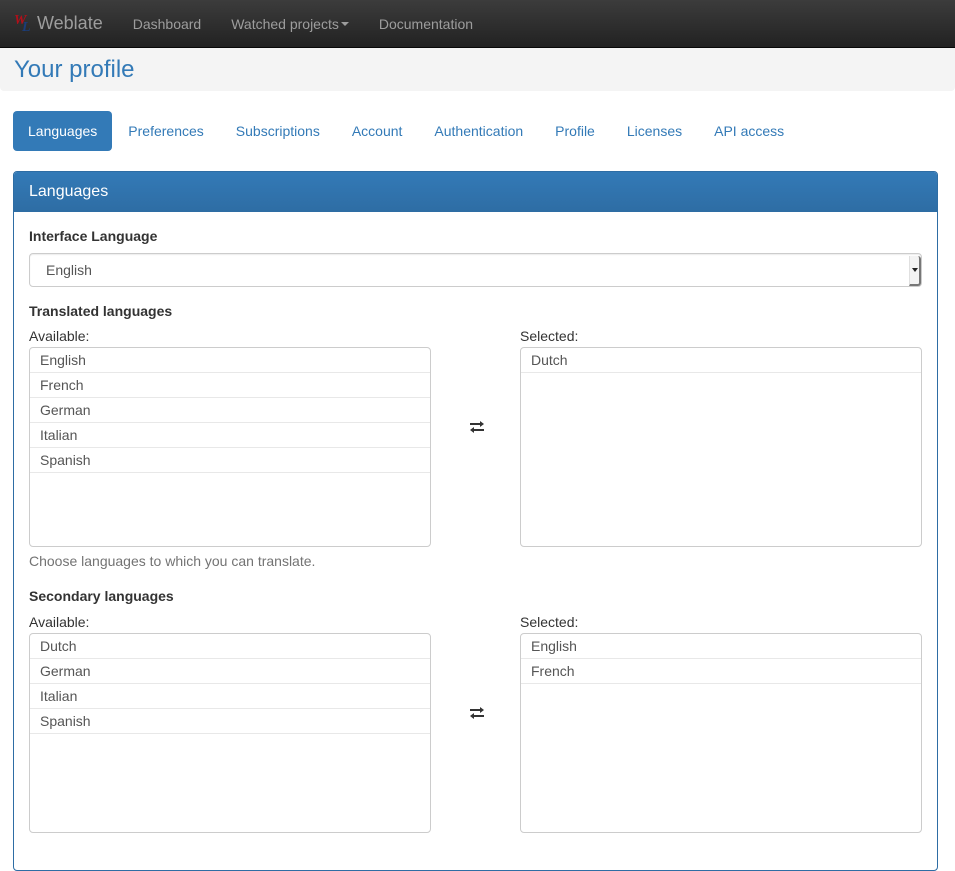  What do you see at coordinates (285, 23) in the screenshot?
I see `nav-watched-projects-label: Watched projects` at bounding box center [285, 23].